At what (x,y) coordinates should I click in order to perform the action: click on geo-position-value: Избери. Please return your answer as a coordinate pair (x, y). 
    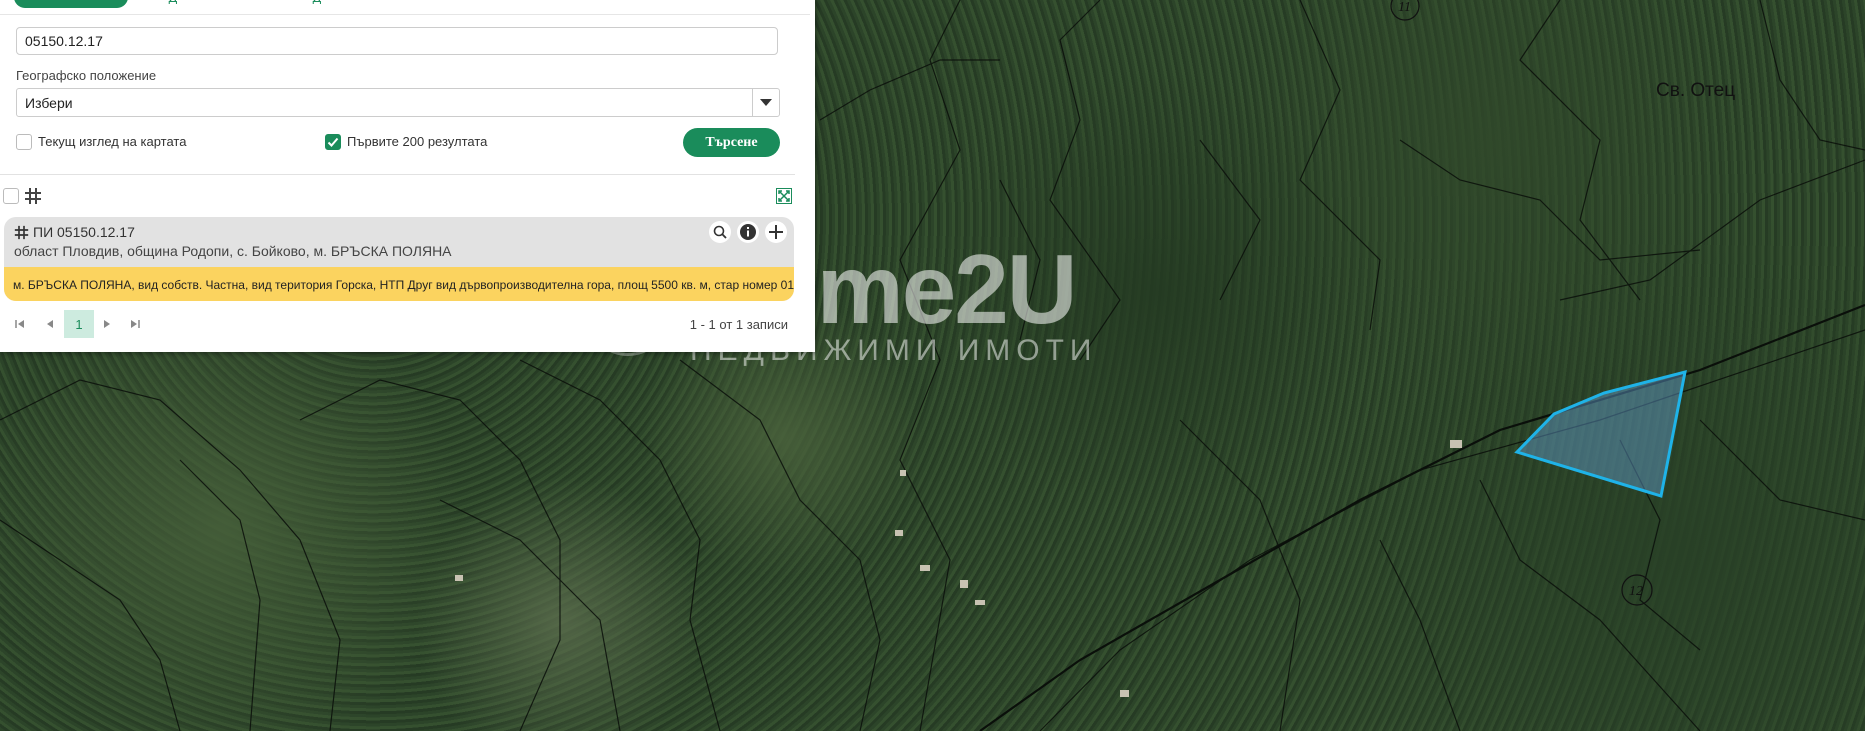
    Looking at the image, I should click on (49, 103).